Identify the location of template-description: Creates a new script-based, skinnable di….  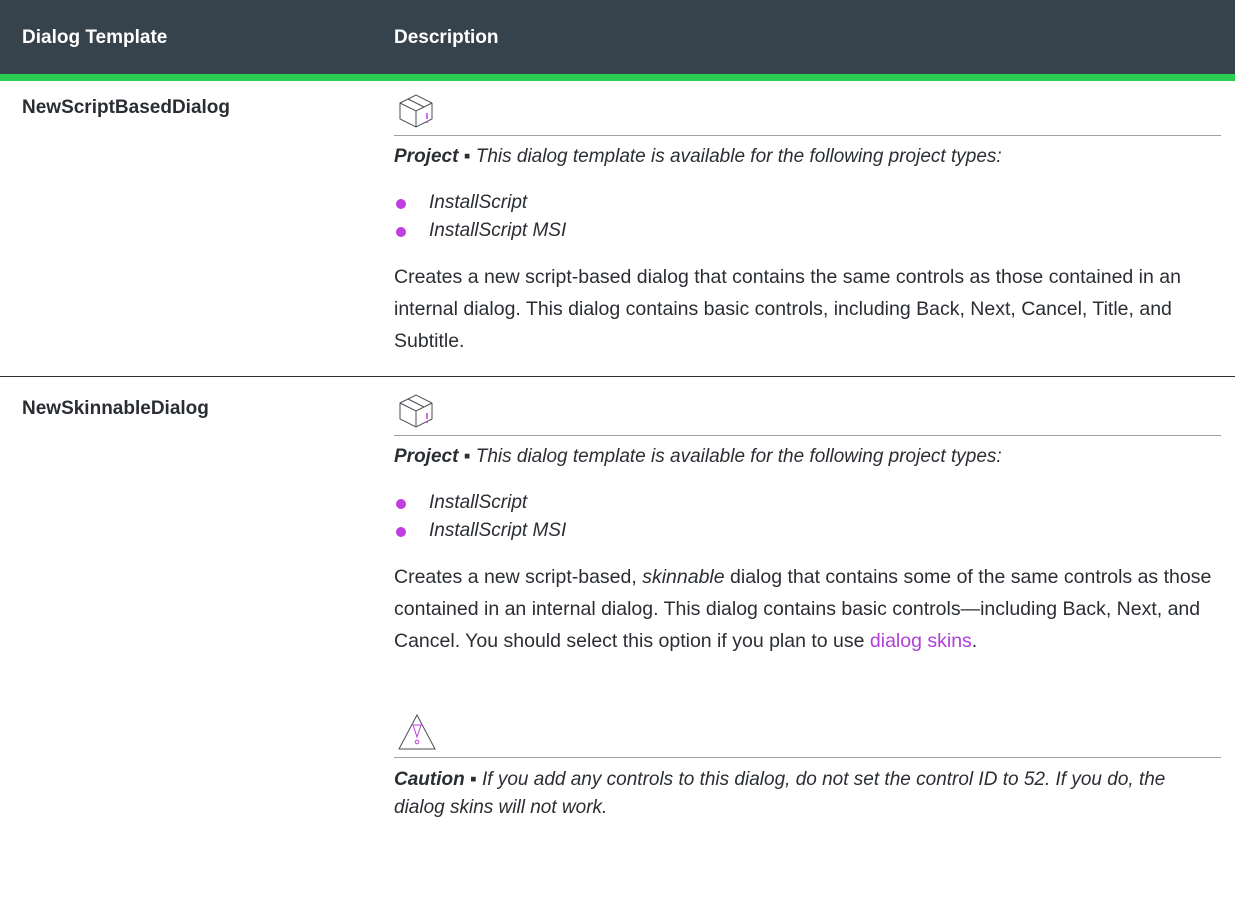
(807, 609).